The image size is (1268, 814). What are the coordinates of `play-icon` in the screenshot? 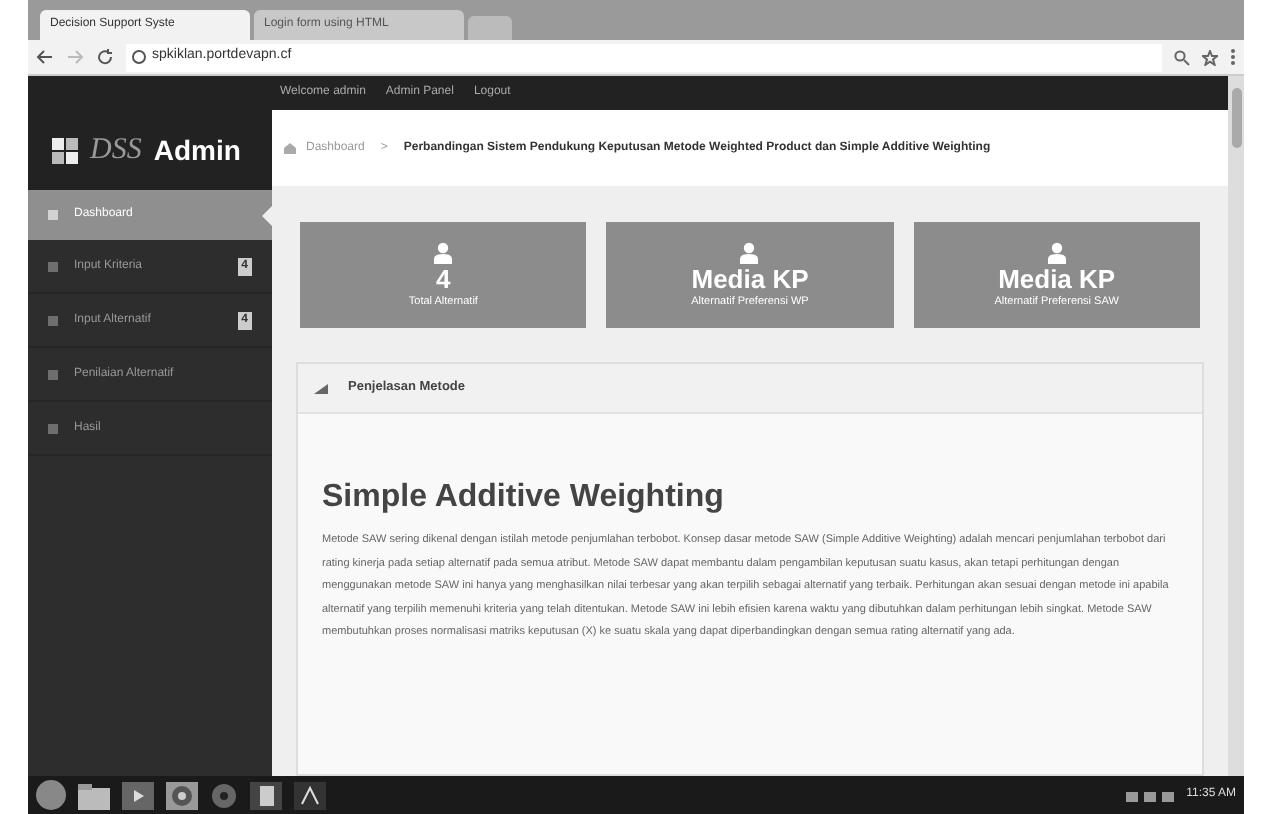 It's located at (138, 795).